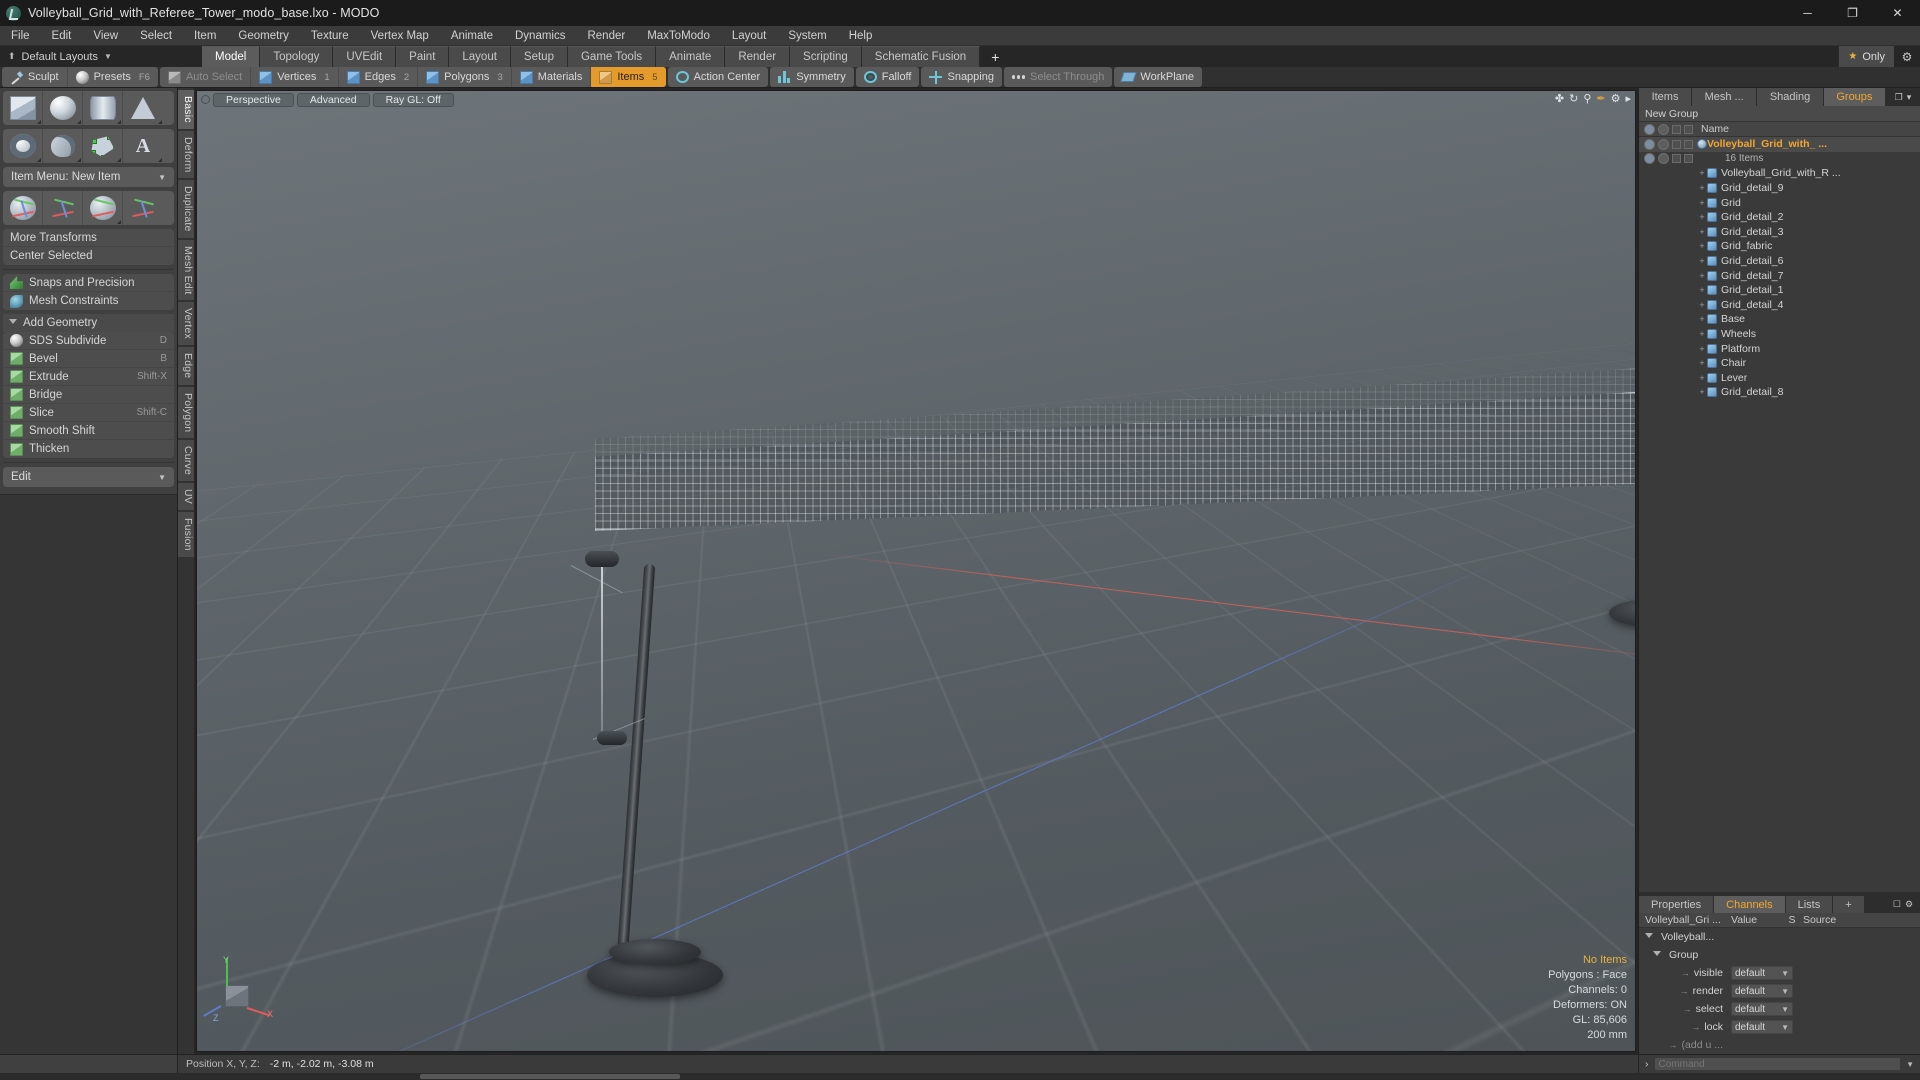 The height and width of the screenshot is (1080, 1920). Describe the element at coordinates (1158, 77) in the screenshot. I see `workplane-button: WorkPlane` at that location.